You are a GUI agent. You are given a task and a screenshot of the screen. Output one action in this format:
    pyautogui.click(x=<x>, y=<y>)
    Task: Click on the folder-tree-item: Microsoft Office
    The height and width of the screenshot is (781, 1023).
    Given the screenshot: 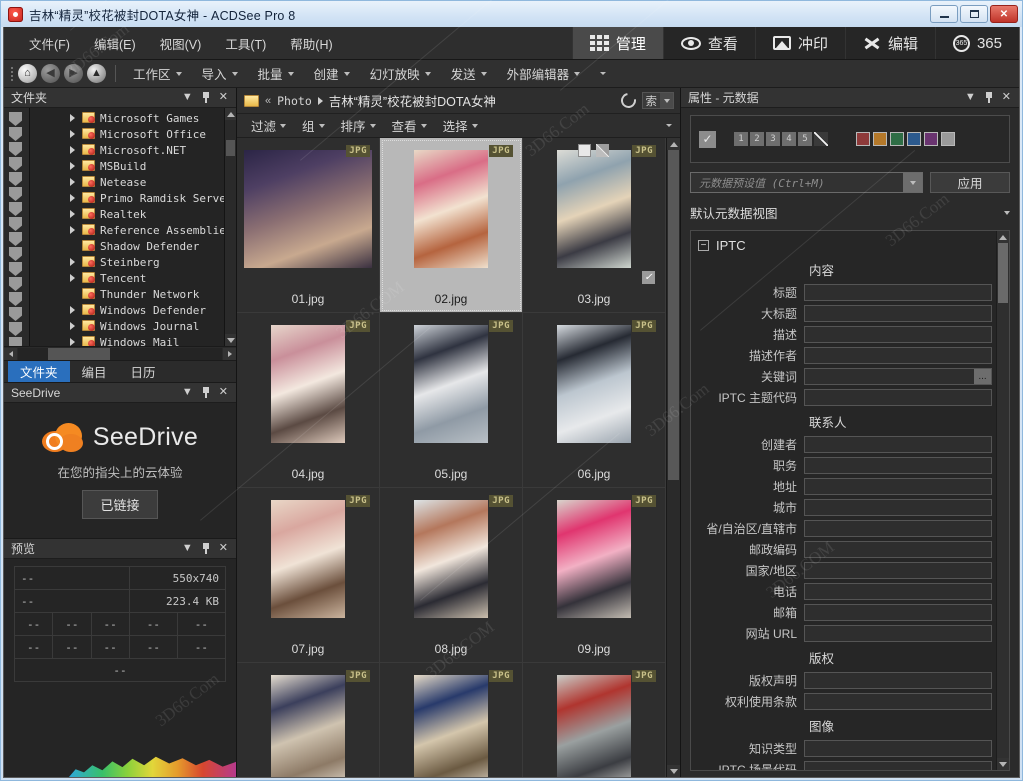 What is the action you would take?
    pyautogui.click(x=133, y=134)
    